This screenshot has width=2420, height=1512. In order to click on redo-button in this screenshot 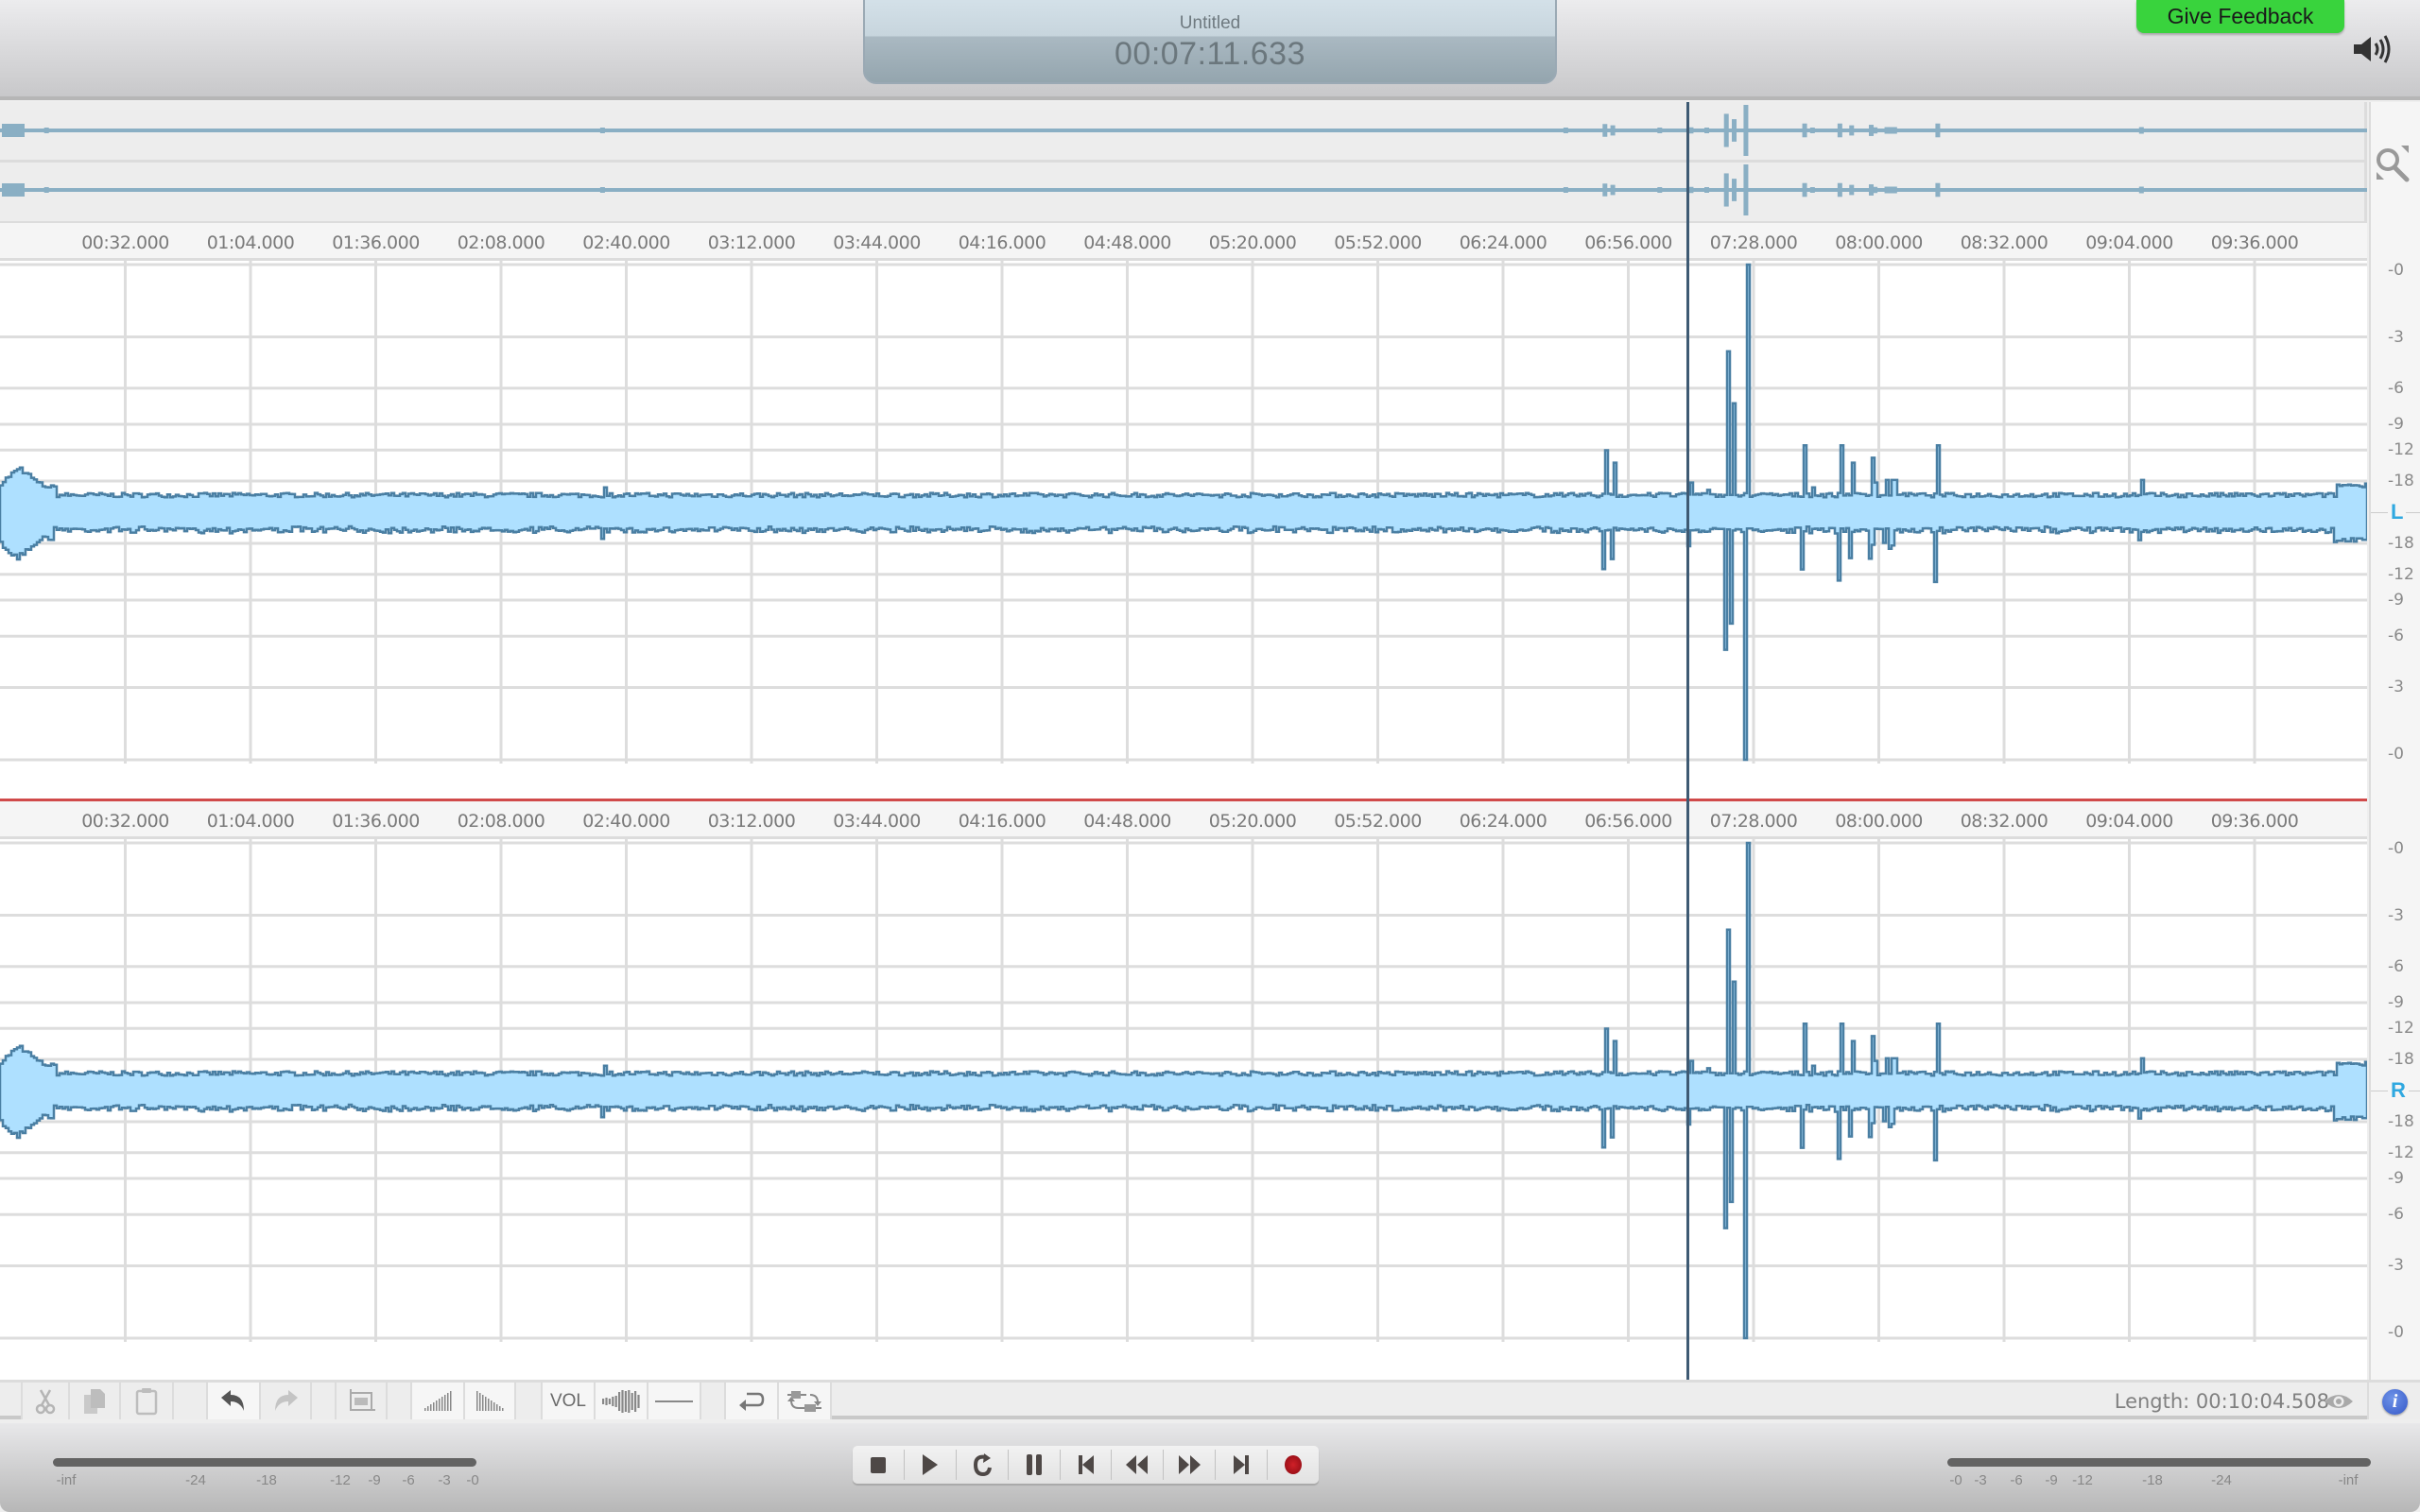, I will do `click(284, 1401)`.